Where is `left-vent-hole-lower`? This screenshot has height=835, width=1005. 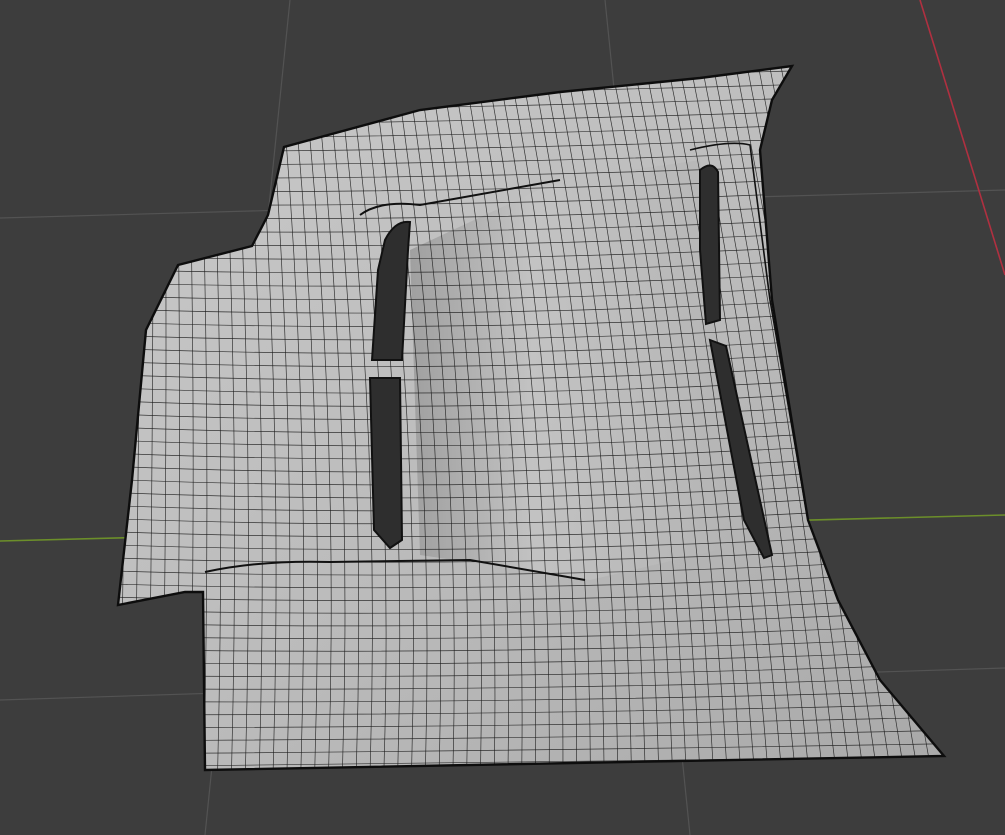 left-vent-hole-lower is located at coordinates (386, 463).